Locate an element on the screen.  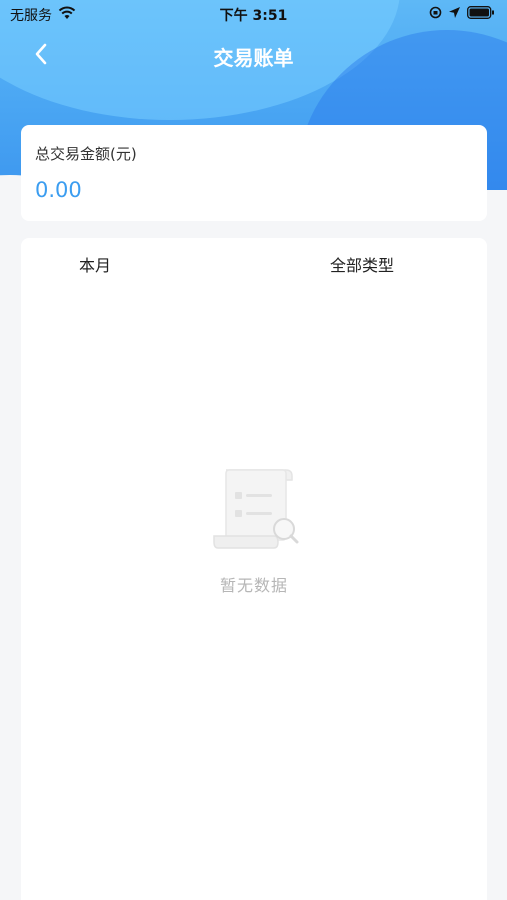
empty-state: 暂无数据 is located at coordinates (254, 527).